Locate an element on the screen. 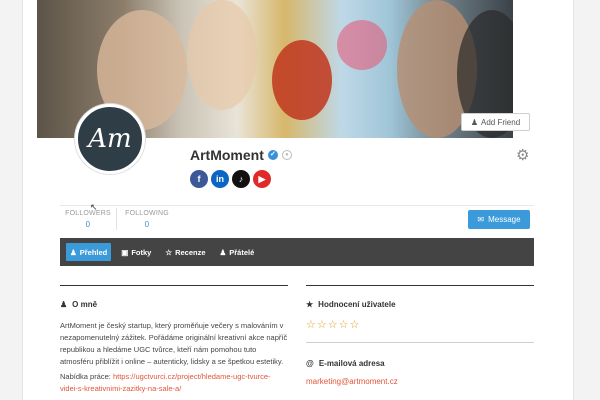  add-friend-label: Add Friend is located at coordinates (501, 122).